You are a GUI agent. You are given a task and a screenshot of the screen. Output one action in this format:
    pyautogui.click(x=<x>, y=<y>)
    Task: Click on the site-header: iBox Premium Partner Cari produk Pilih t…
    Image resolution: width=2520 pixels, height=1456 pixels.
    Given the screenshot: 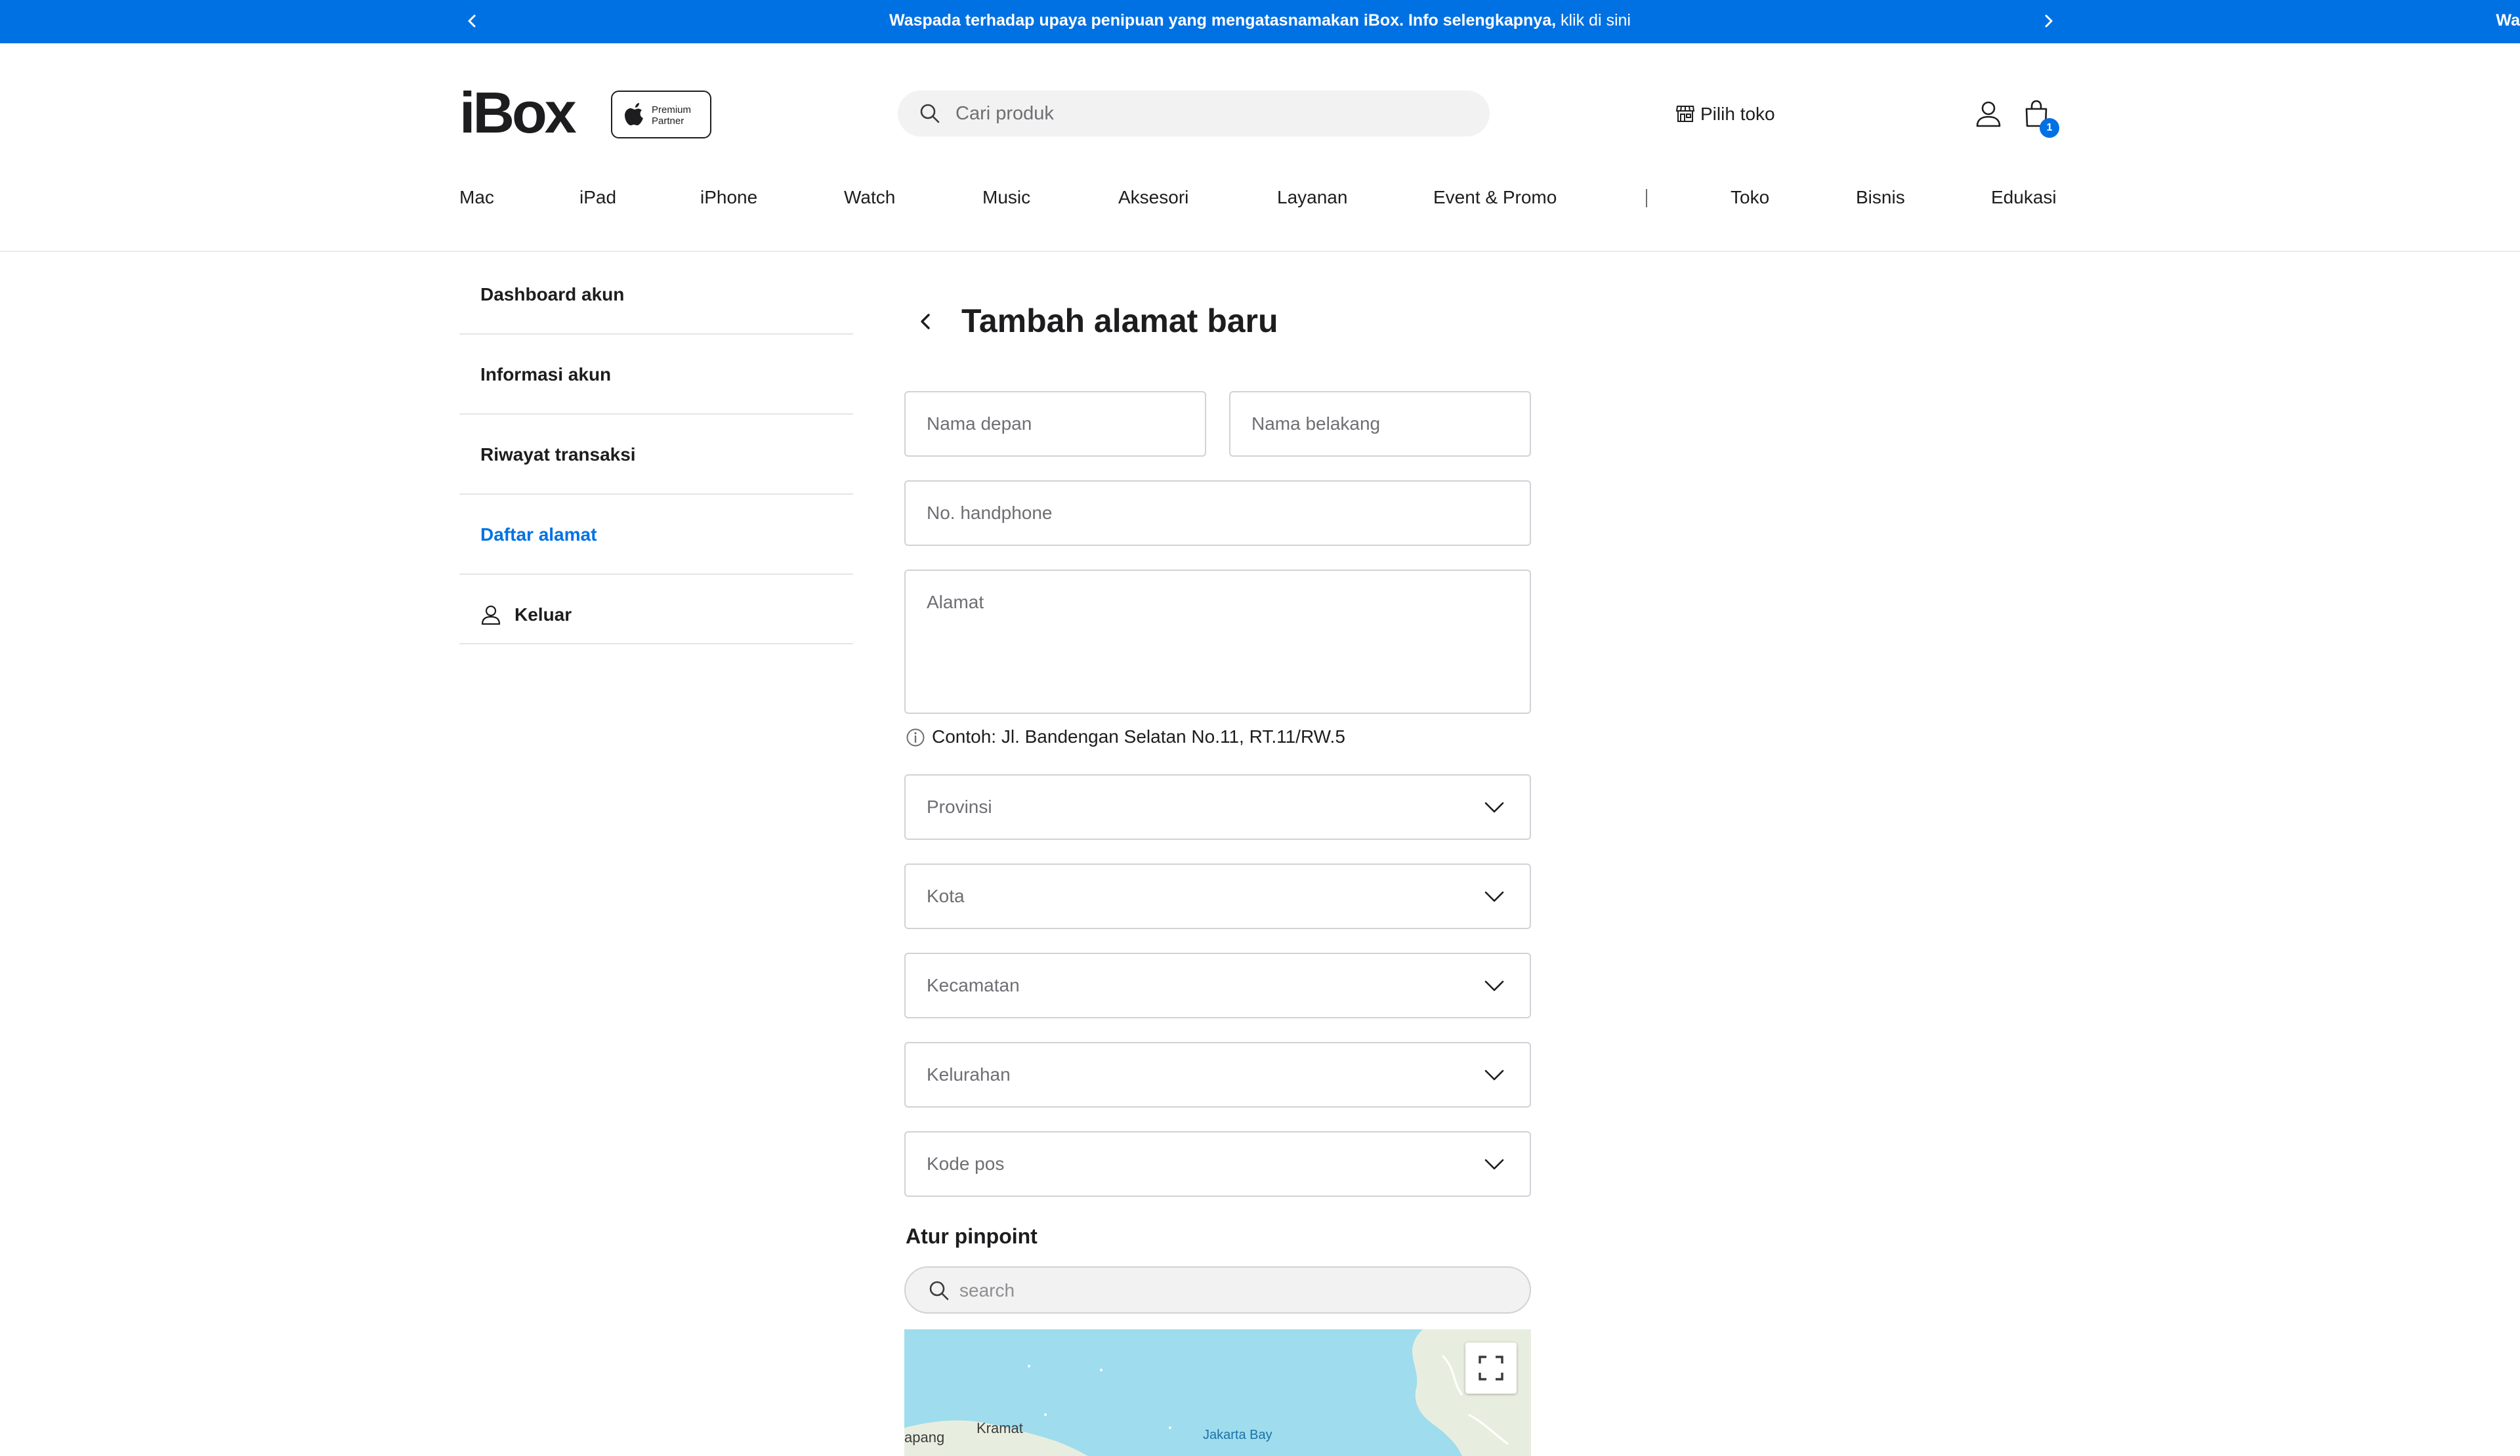 What is the action you would take?
    pyautogui.click(x=1260, y=147)
    